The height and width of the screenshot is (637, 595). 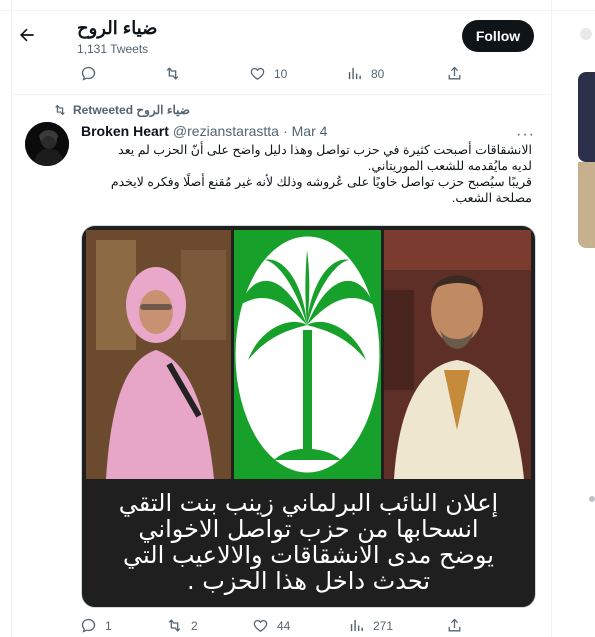 I want to click on avatar-image, so click(x=47, y=144).